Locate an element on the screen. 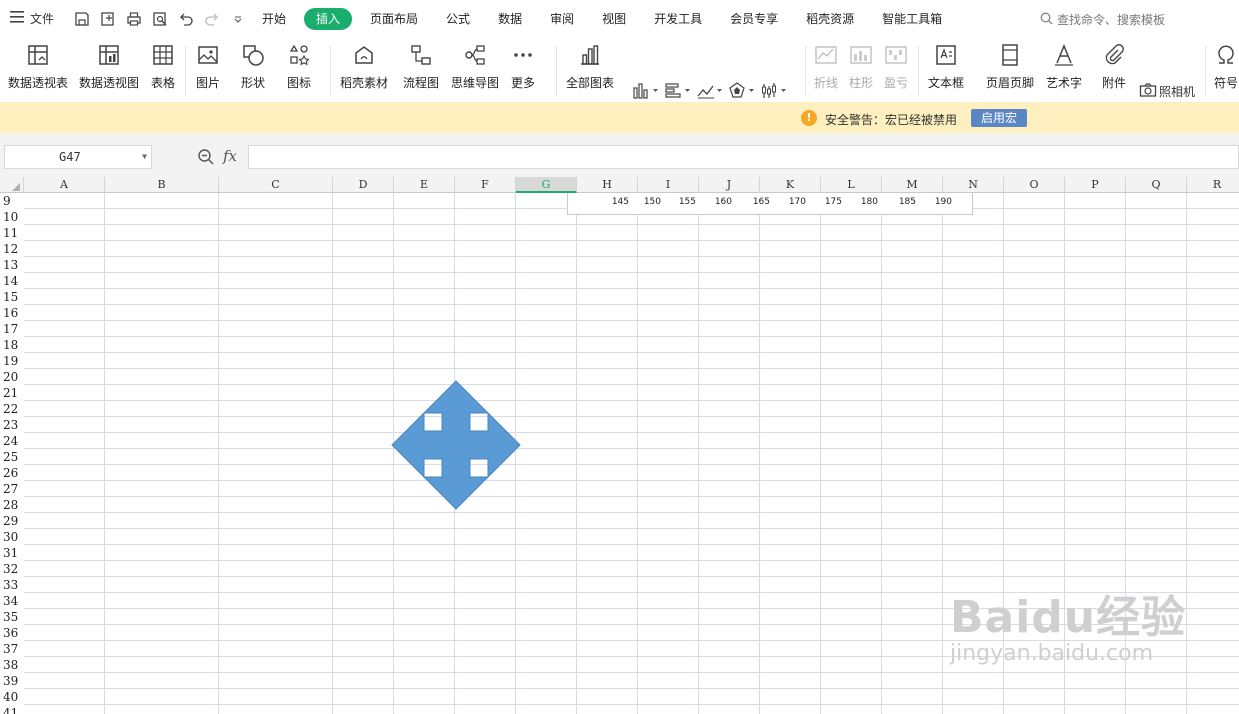 This screenshot has width=1239, height=714. header-footer-button: 页眉页脚 is located at coordinates (1010, 66).